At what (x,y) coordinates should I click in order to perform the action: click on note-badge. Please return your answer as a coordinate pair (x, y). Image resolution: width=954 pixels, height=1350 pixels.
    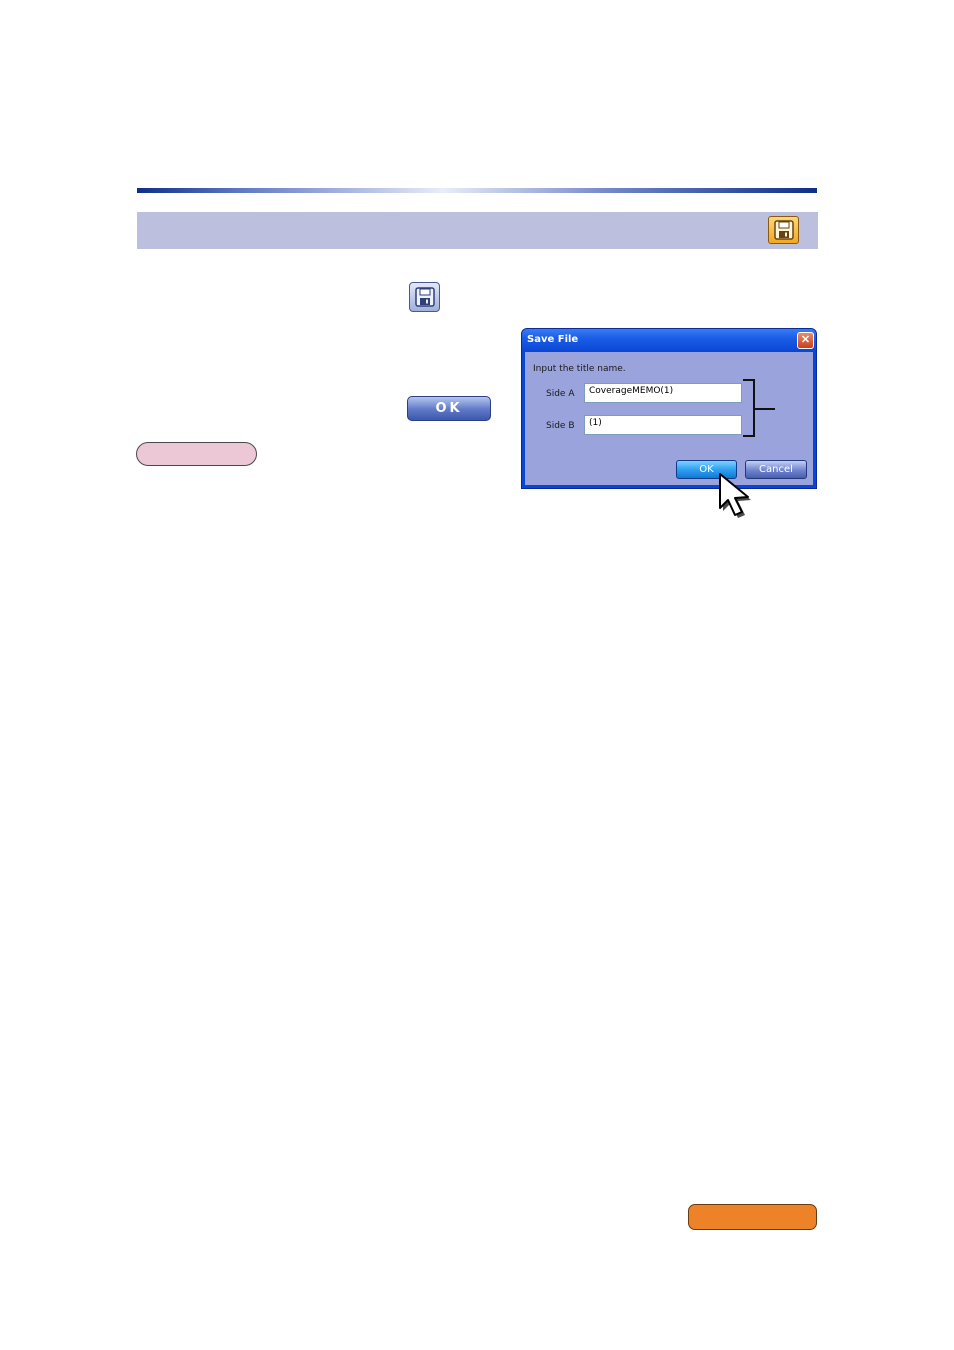
    Looking at the image, I should click on (196, 454).